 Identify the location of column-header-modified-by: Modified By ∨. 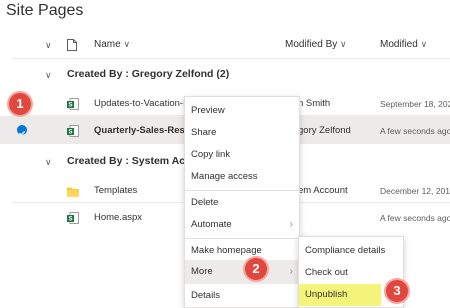
(316, 44).